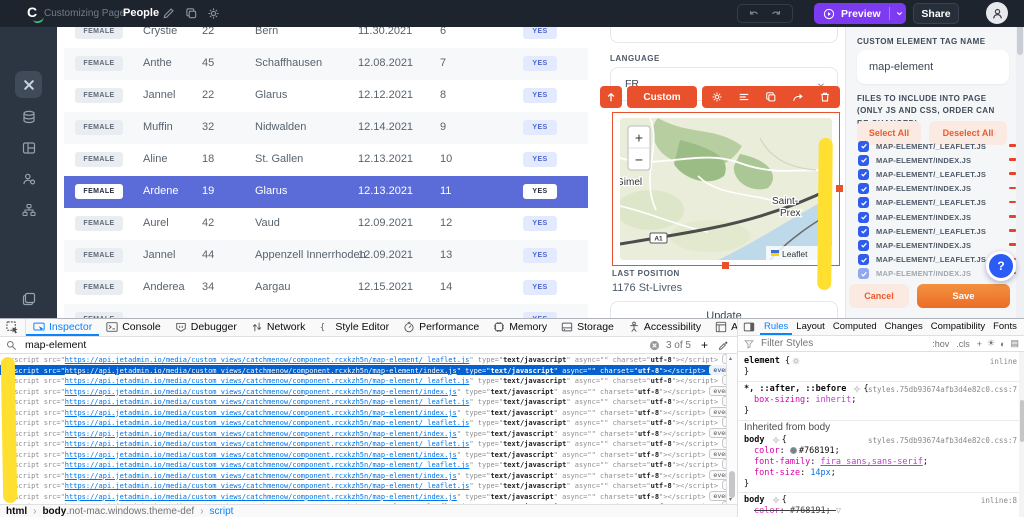 Image resolution: width=1024 pixels, height=517 pixels. What do you see at coordinates (1021, 434) in the screenshot?
I see `rules-scrollbar` at bounding box center [1021, 434].